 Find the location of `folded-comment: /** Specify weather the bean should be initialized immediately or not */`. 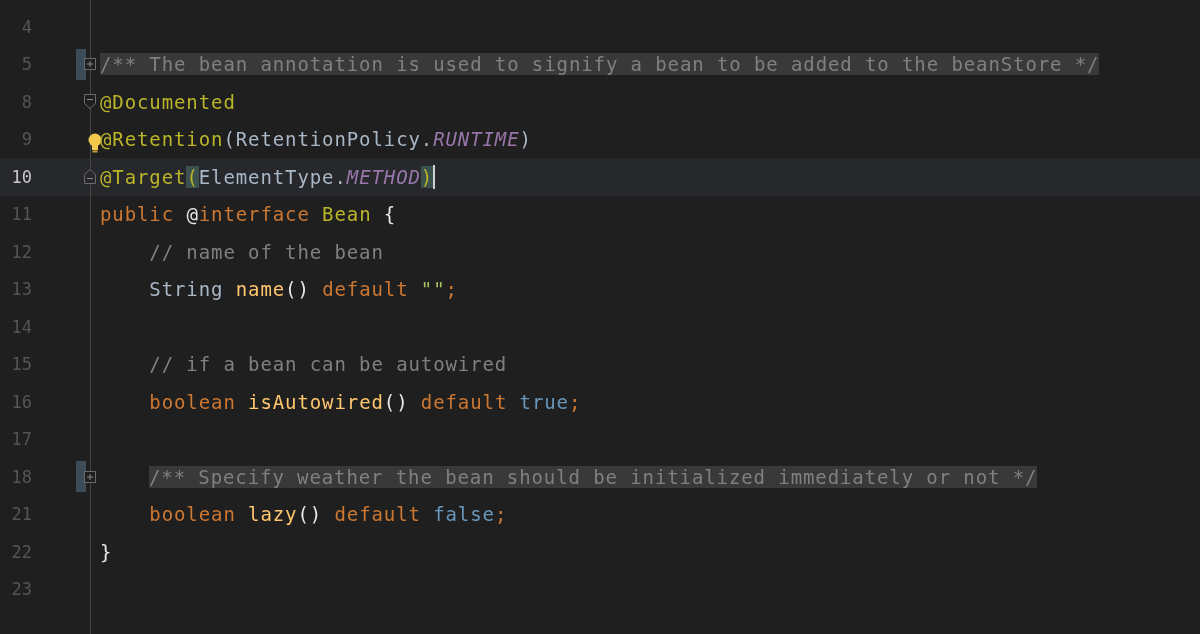

folded-comment: /** Specify weather the bean should be initialized immediately or not */ is located at coordinates (593, 477).